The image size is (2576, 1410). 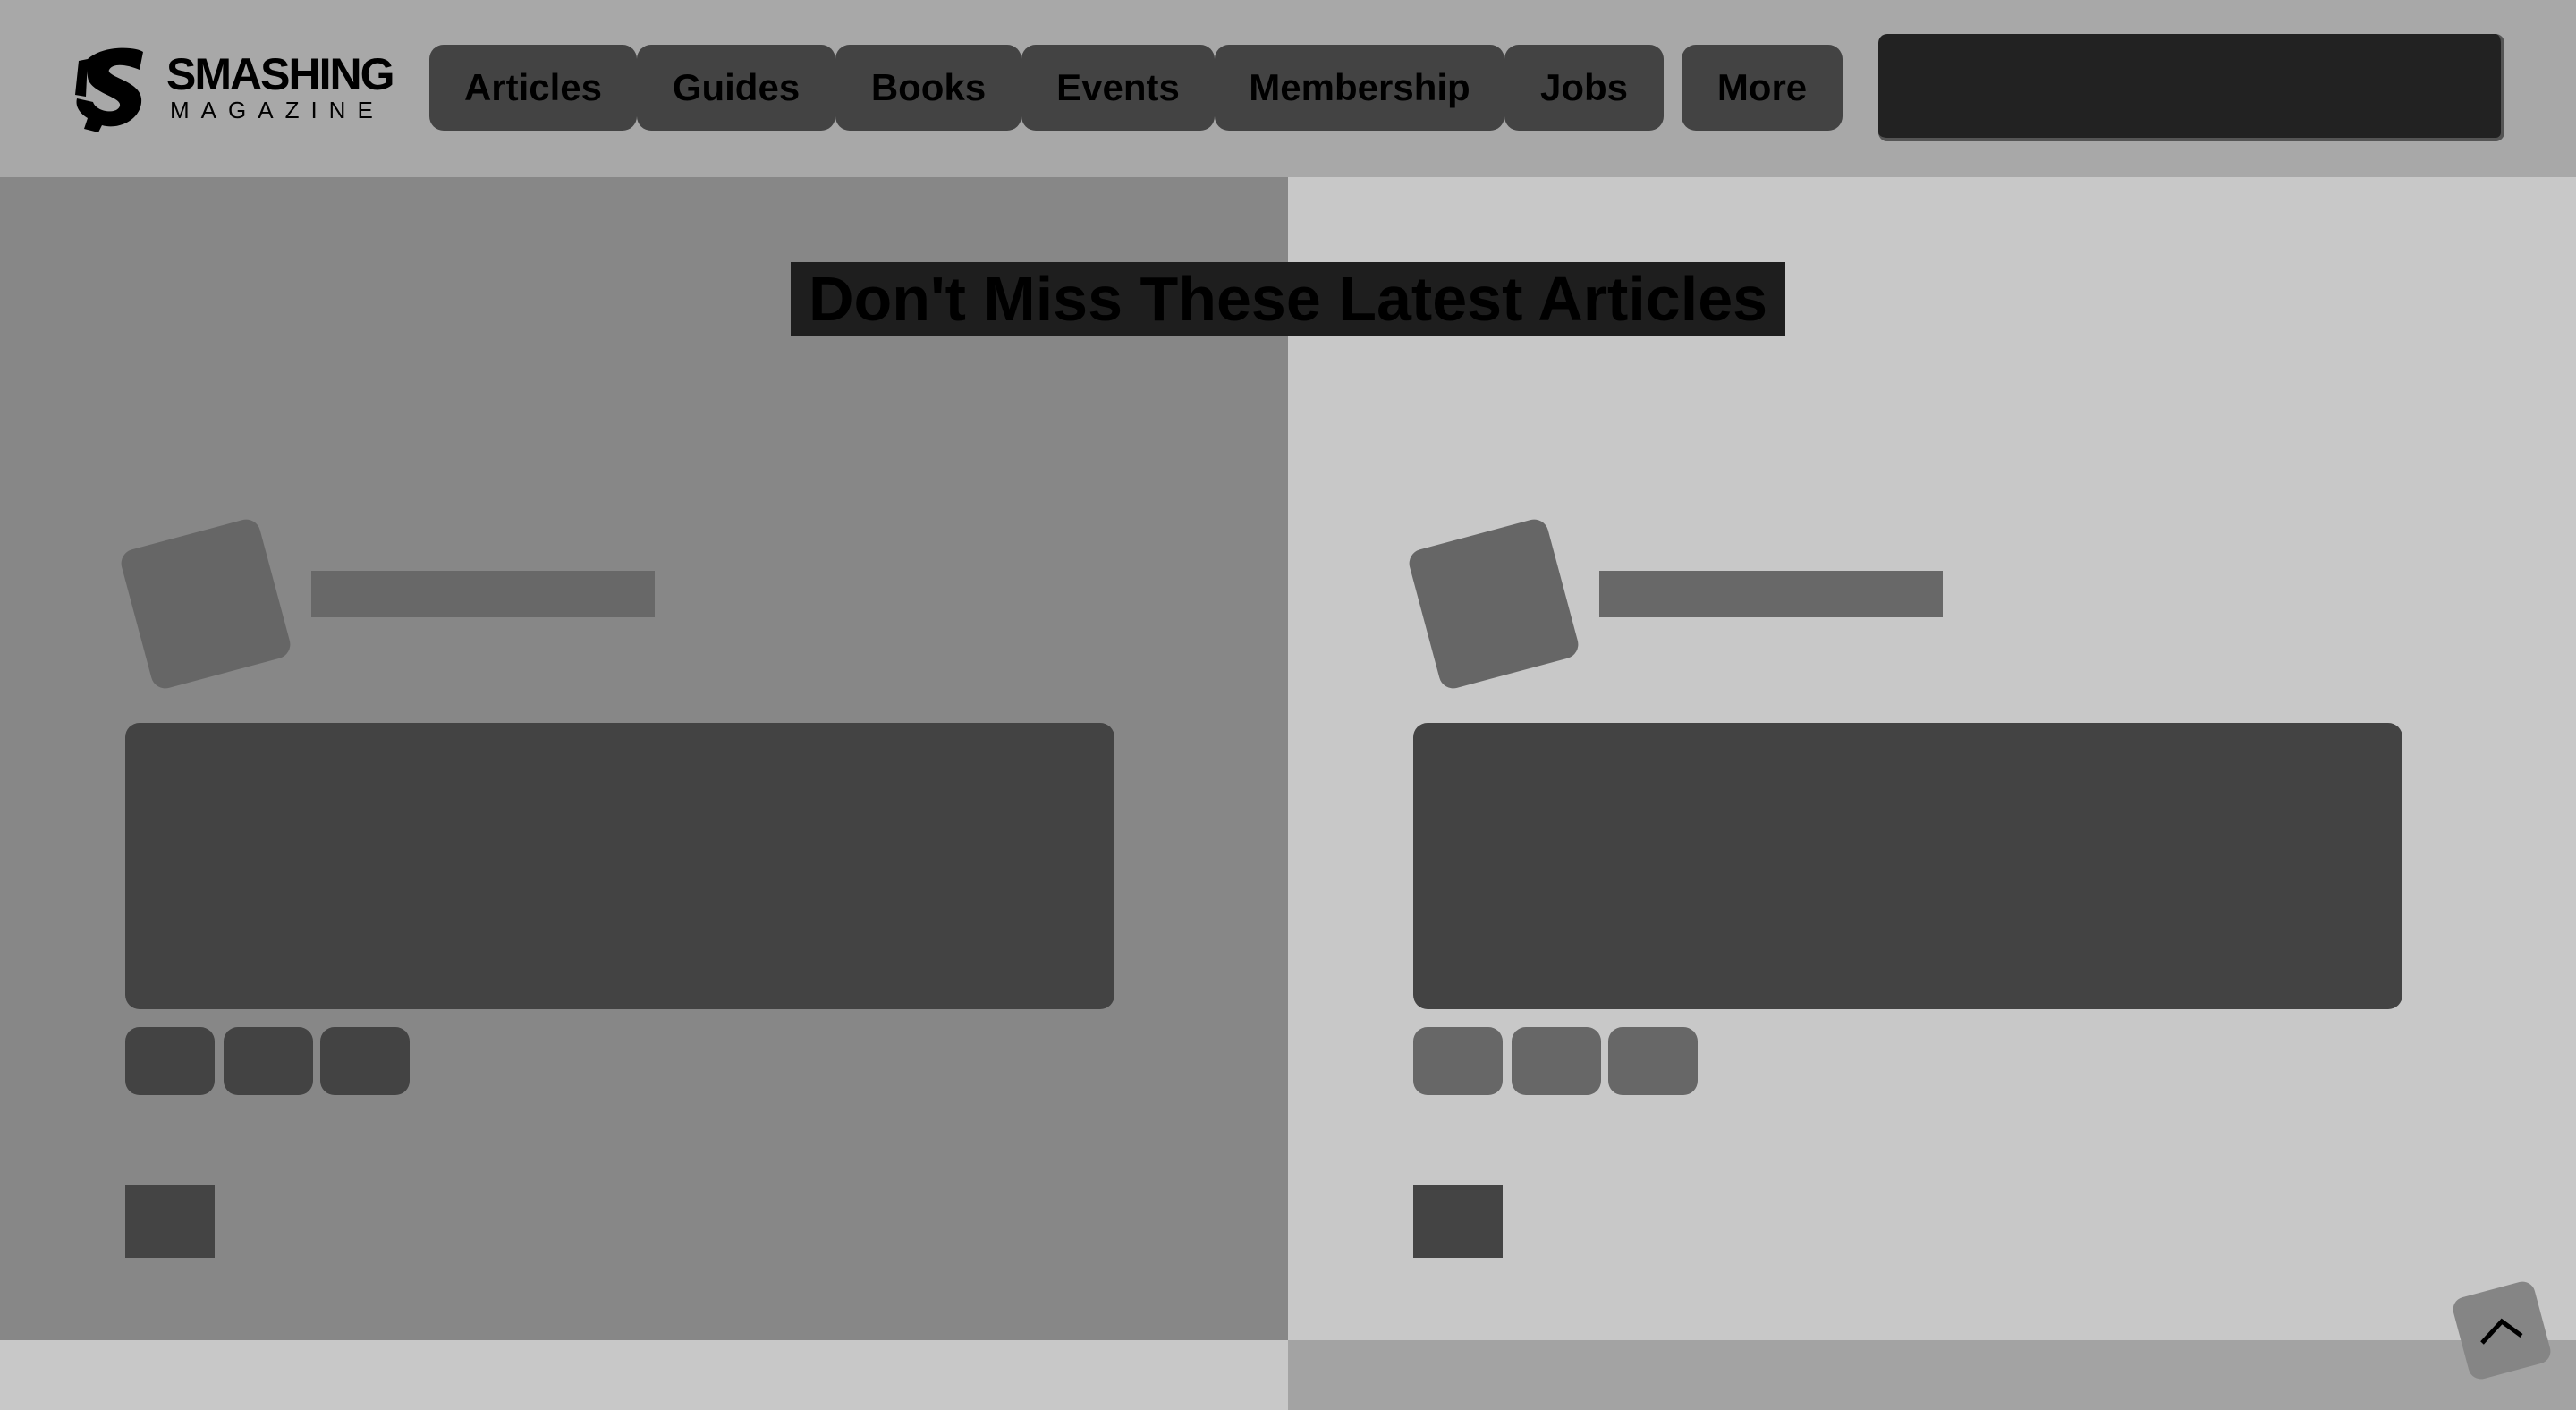 I want to click on site-logo: SMASHING MAGAZINE, so click(x=234, y=87).